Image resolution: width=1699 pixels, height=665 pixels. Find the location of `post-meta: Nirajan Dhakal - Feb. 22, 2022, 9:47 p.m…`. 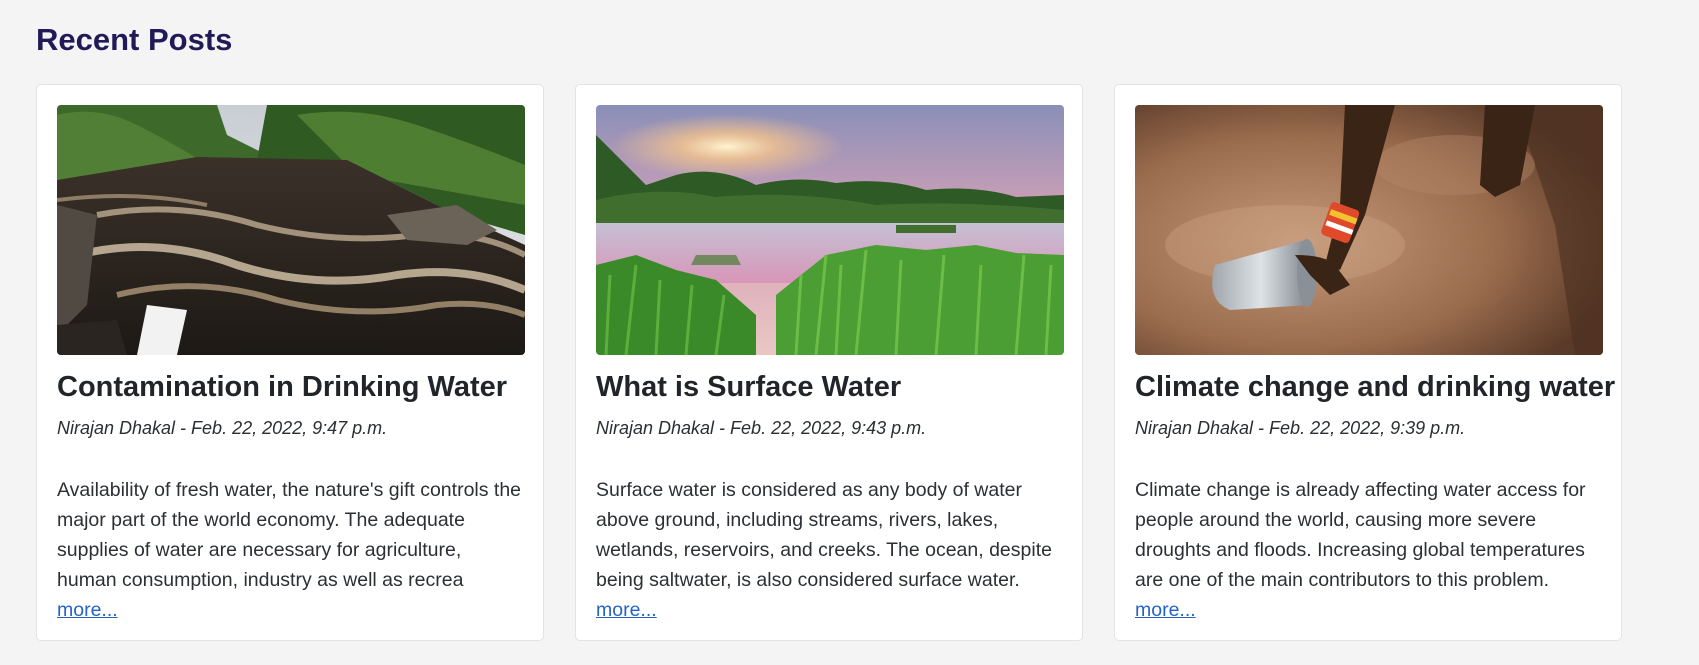

post-meta: Nirajan Dhakal - Feb. 22, 2022, 9:47 p.m… is located at coordinates (222, 427).